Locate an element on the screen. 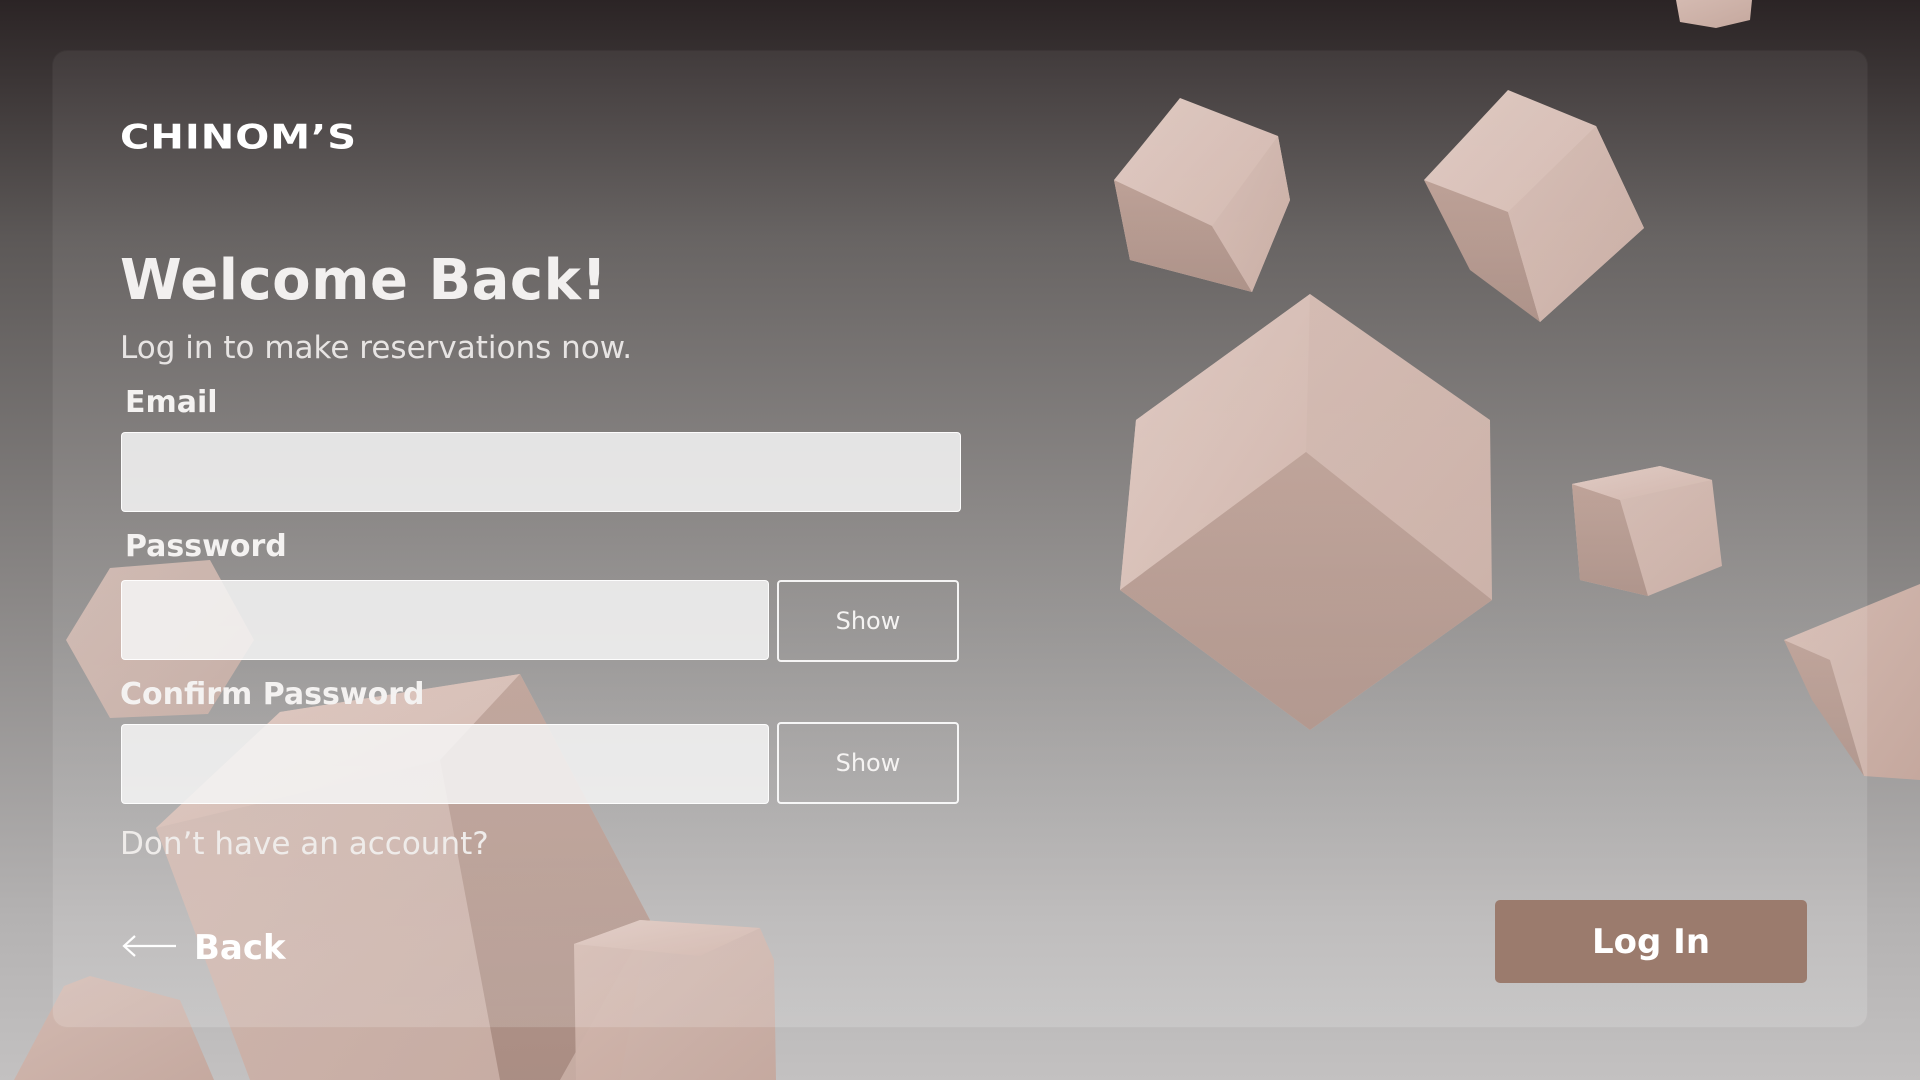 The image size is (1920, 1080). password-label: Password is located at coordinates (206, 546).